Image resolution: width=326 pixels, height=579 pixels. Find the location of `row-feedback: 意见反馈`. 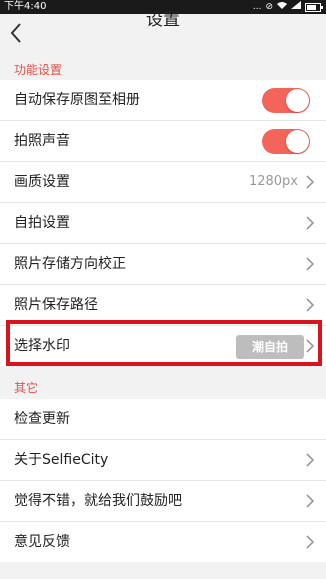

row-feedback: 意见反馈 is located at coordinates (163, 542).